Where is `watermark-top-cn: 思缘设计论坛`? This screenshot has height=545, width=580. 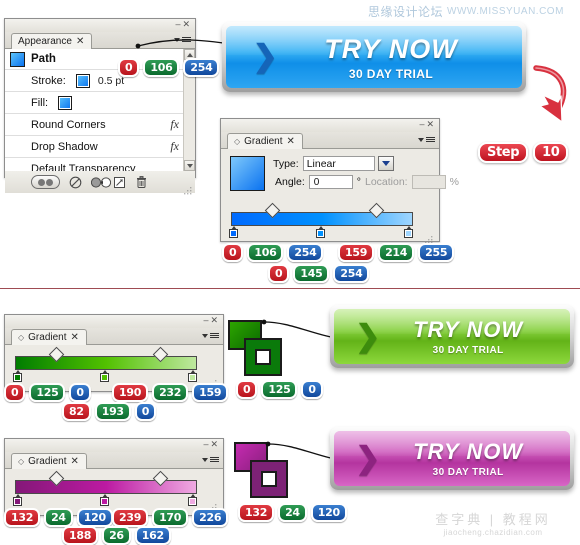
watermark-top-cn: 思缘设计论坛 is located at coordinates (406, 11).